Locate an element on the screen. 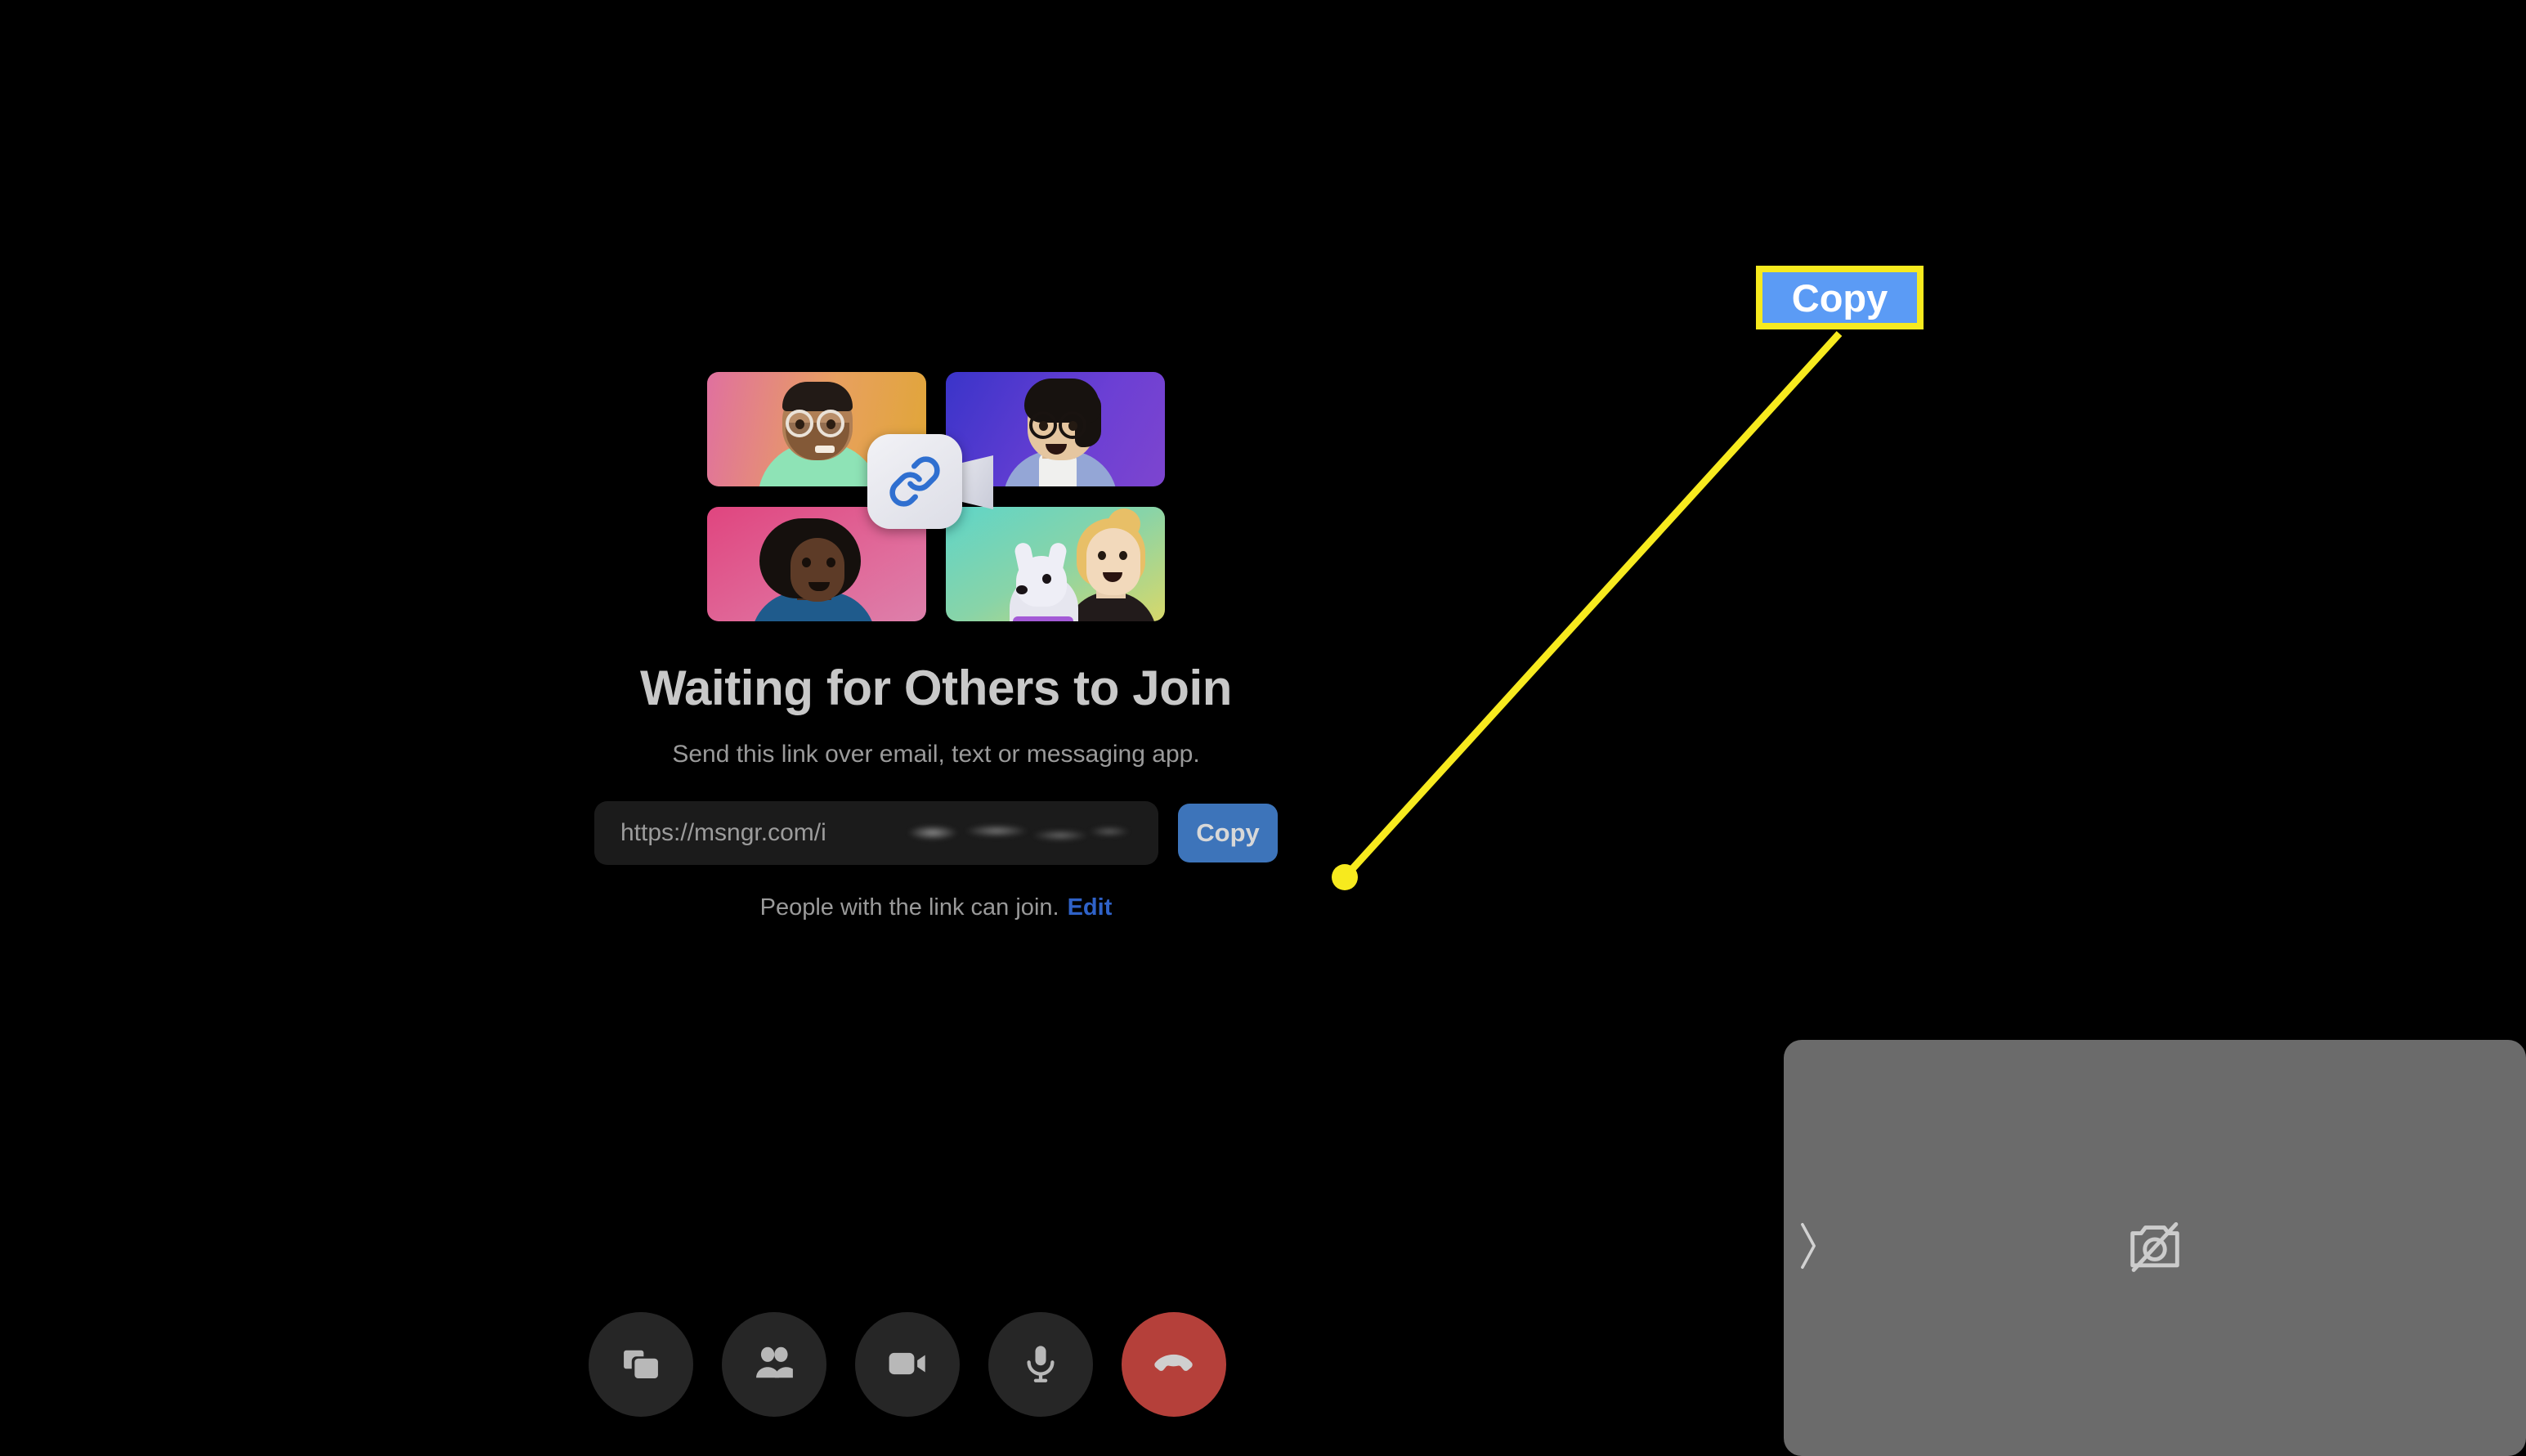 The height and width of the screenshot is (1456, 2526). phone-hangup-icon is located at coordinates (1174, 1365).